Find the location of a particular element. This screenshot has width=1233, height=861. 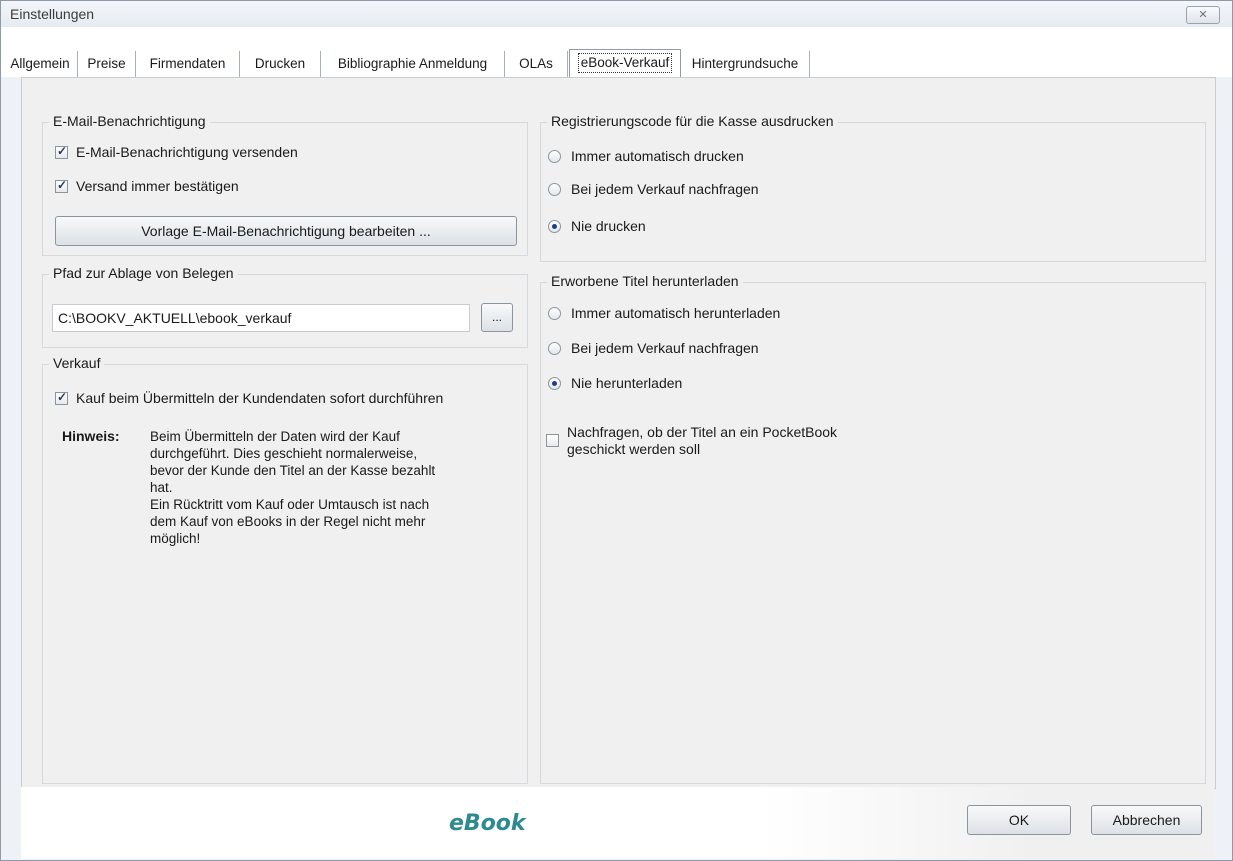

download-option-ask: Bei jedem Verkauf nachfragen is located at coordinates (653, 348).